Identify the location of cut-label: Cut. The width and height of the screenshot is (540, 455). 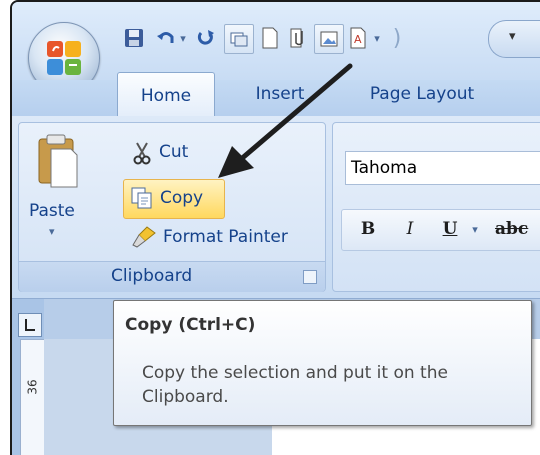
(174, 152).